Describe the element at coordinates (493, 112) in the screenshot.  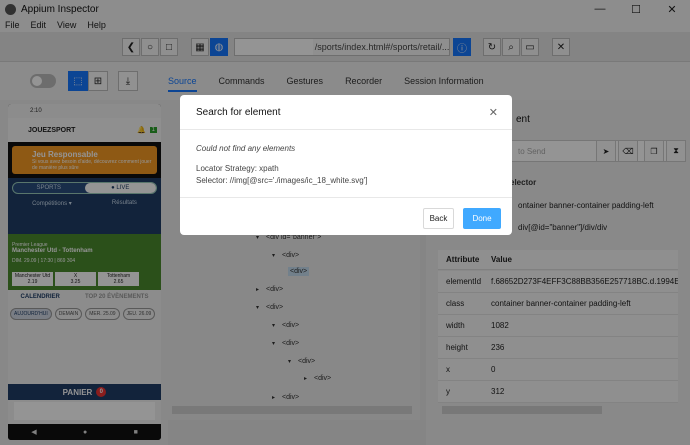
I see `close-icon: ✕` at that location.